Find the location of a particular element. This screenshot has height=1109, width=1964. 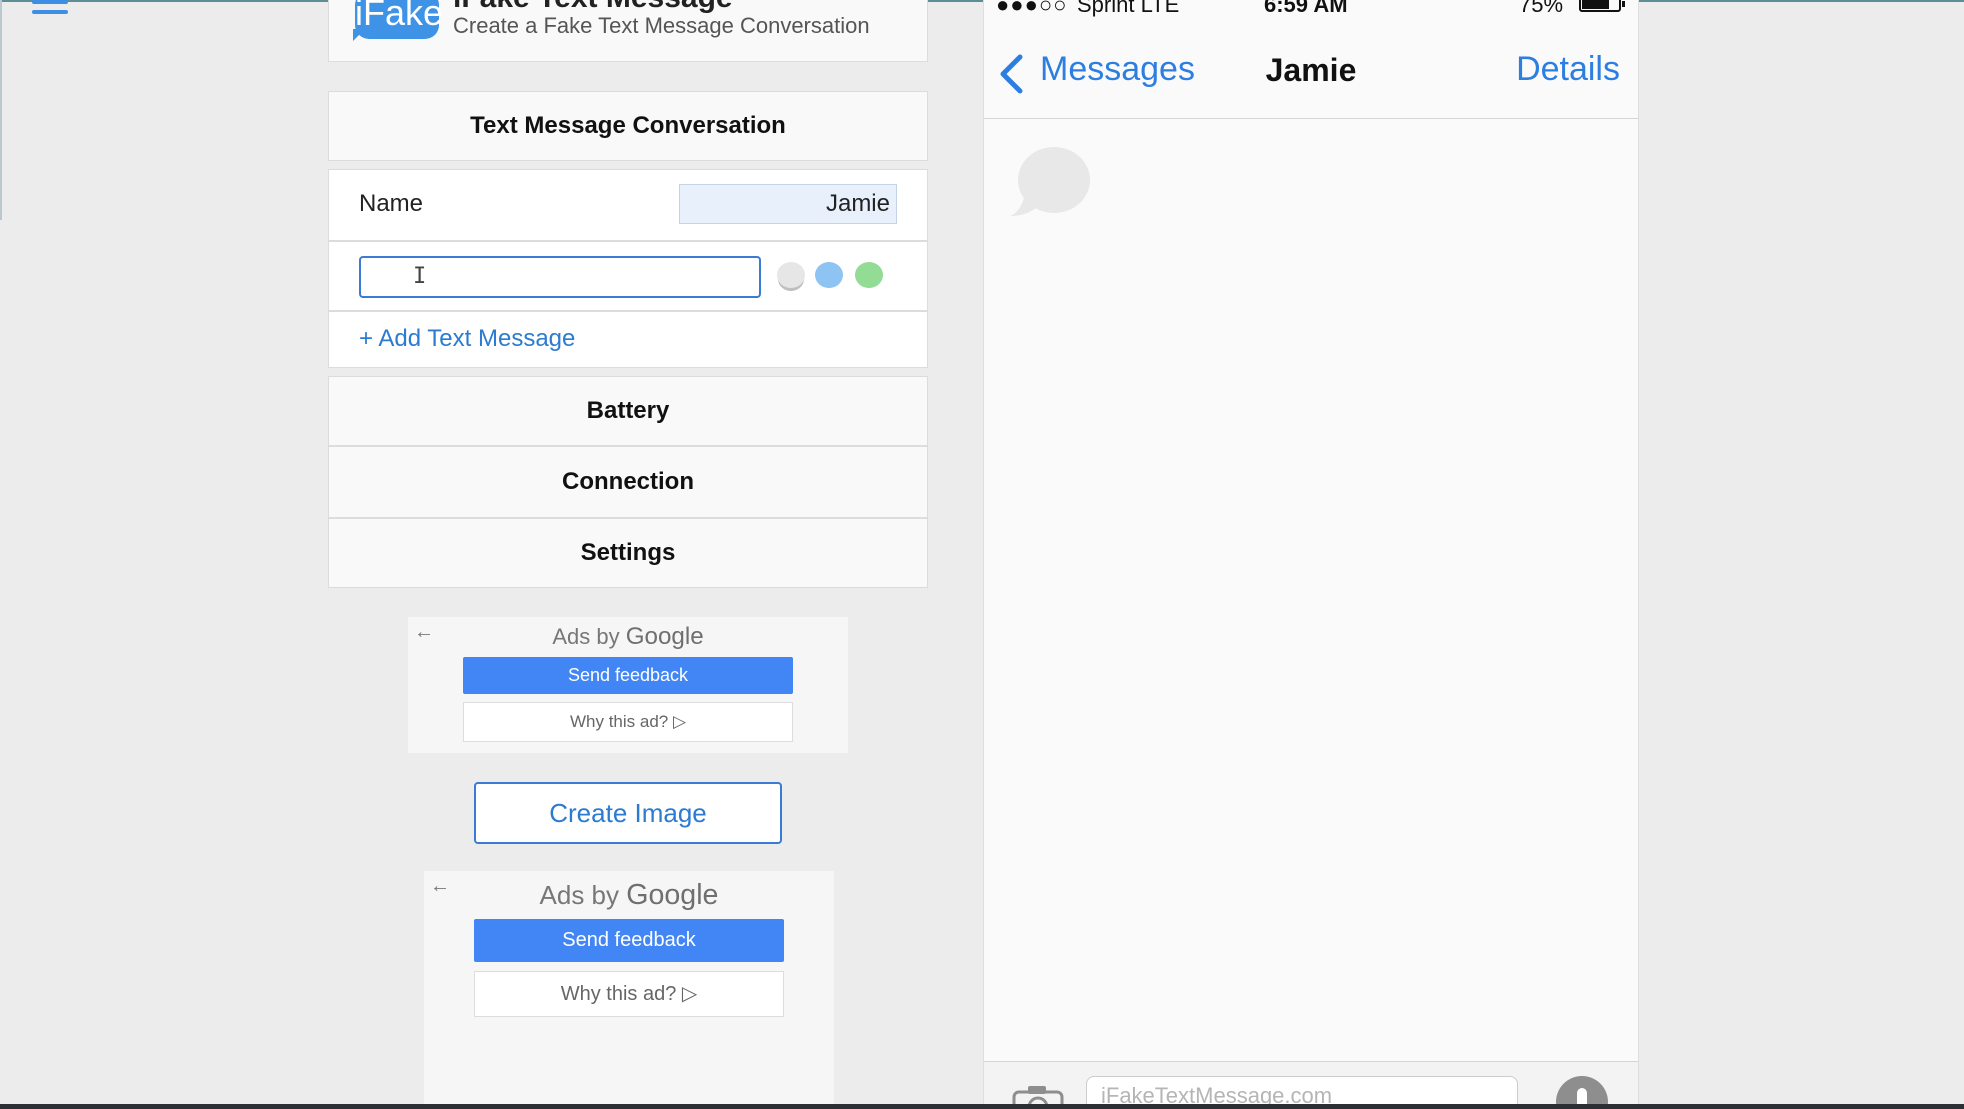

compose-bar: iFakeTextMessage.com is located at coordinates (1311, 1082).